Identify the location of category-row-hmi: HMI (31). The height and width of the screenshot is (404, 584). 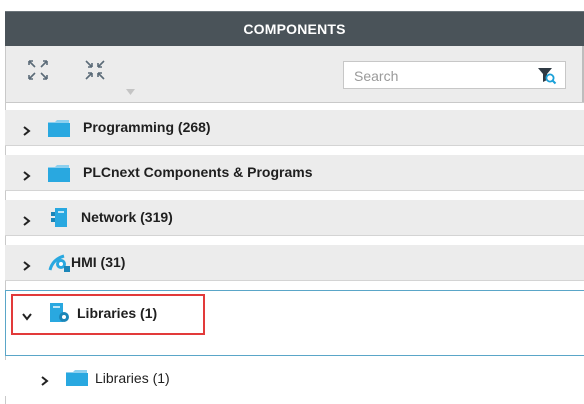
(294, 263).